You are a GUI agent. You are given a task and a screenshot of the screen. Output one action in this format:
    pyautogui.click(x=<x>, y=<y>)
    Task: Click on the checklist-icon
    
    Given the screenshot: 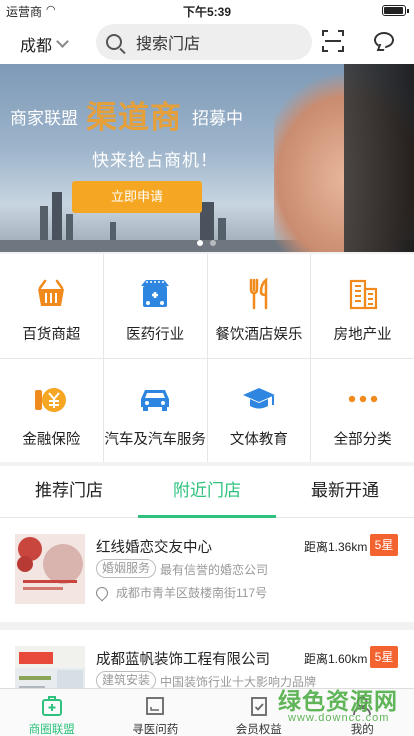 What is the action you would take?
    pyautogui.click(x=258, y=706)
    